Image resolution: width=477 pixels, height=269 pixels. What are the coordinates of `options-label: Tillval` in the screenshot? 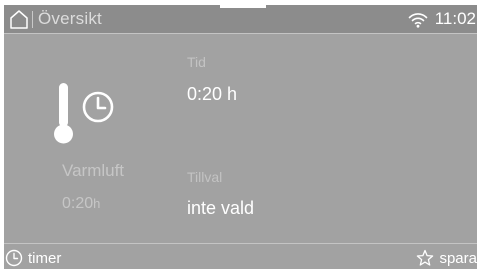 It's located at (205, 177).